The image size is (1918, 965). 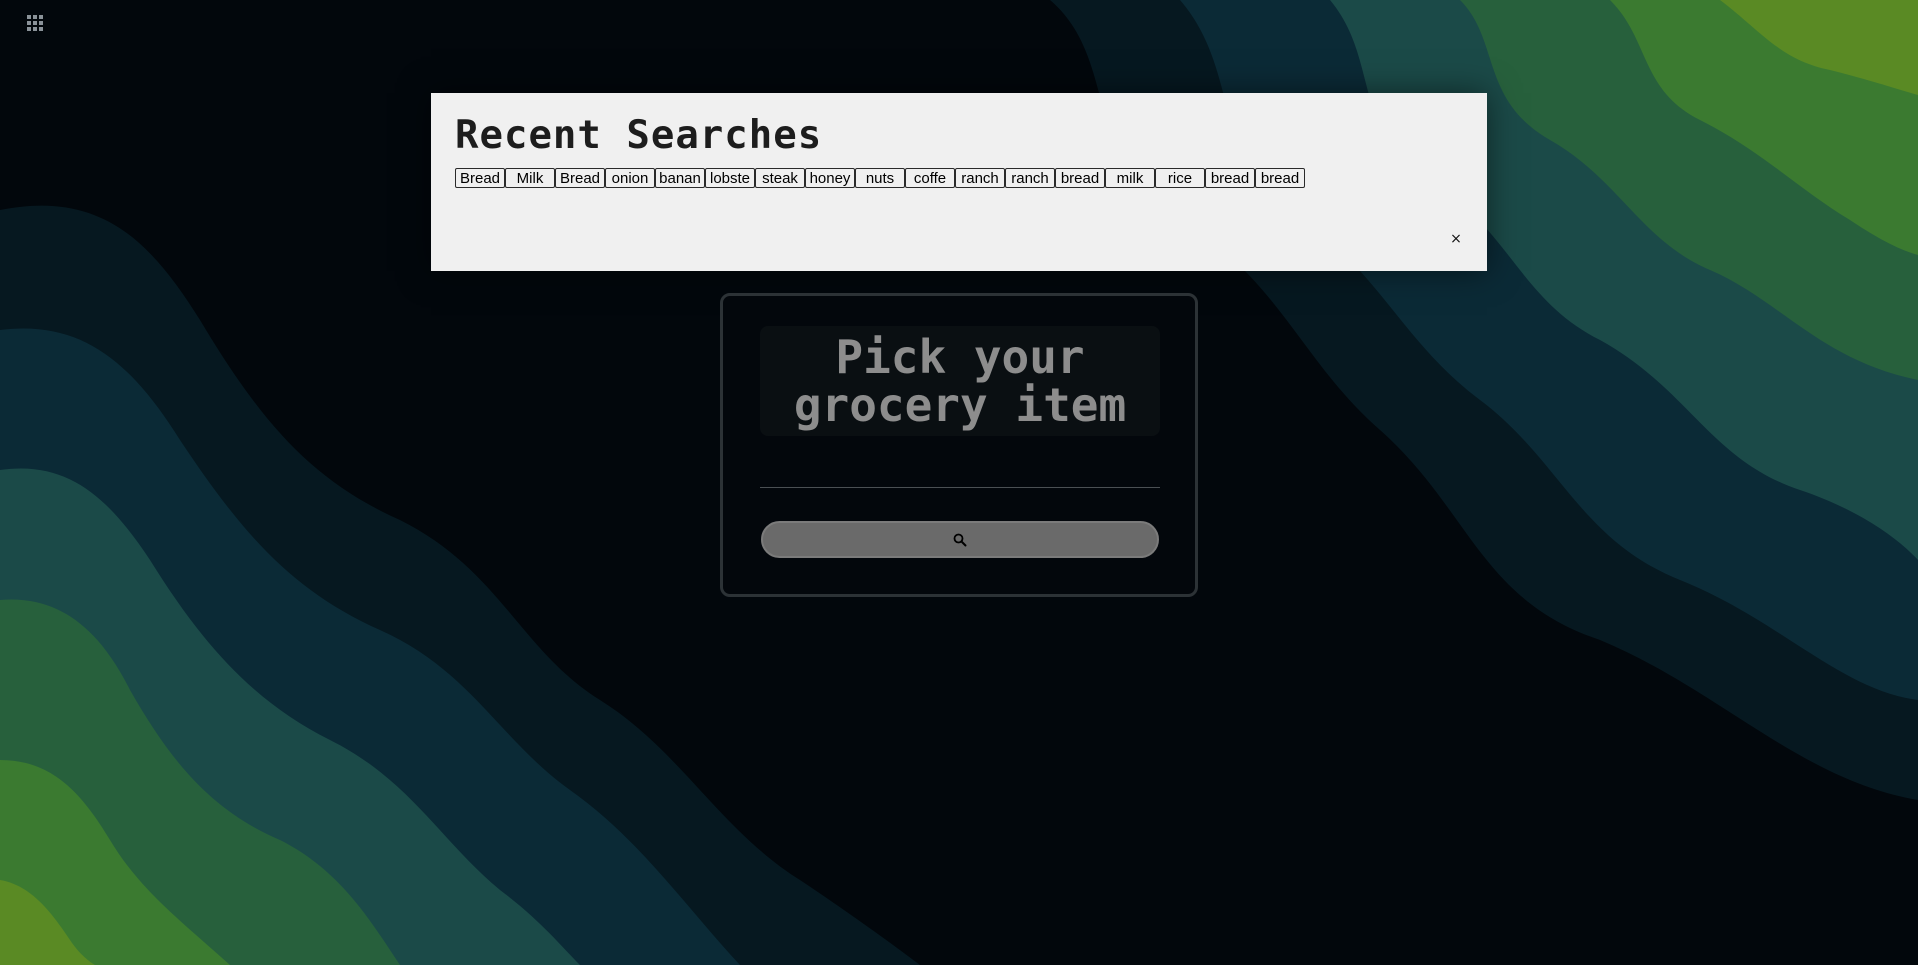 What do you see at coordinates (680, 178) in the screenshot?
I see `recent-search-chip: banan` at bounding box center [680, 178].